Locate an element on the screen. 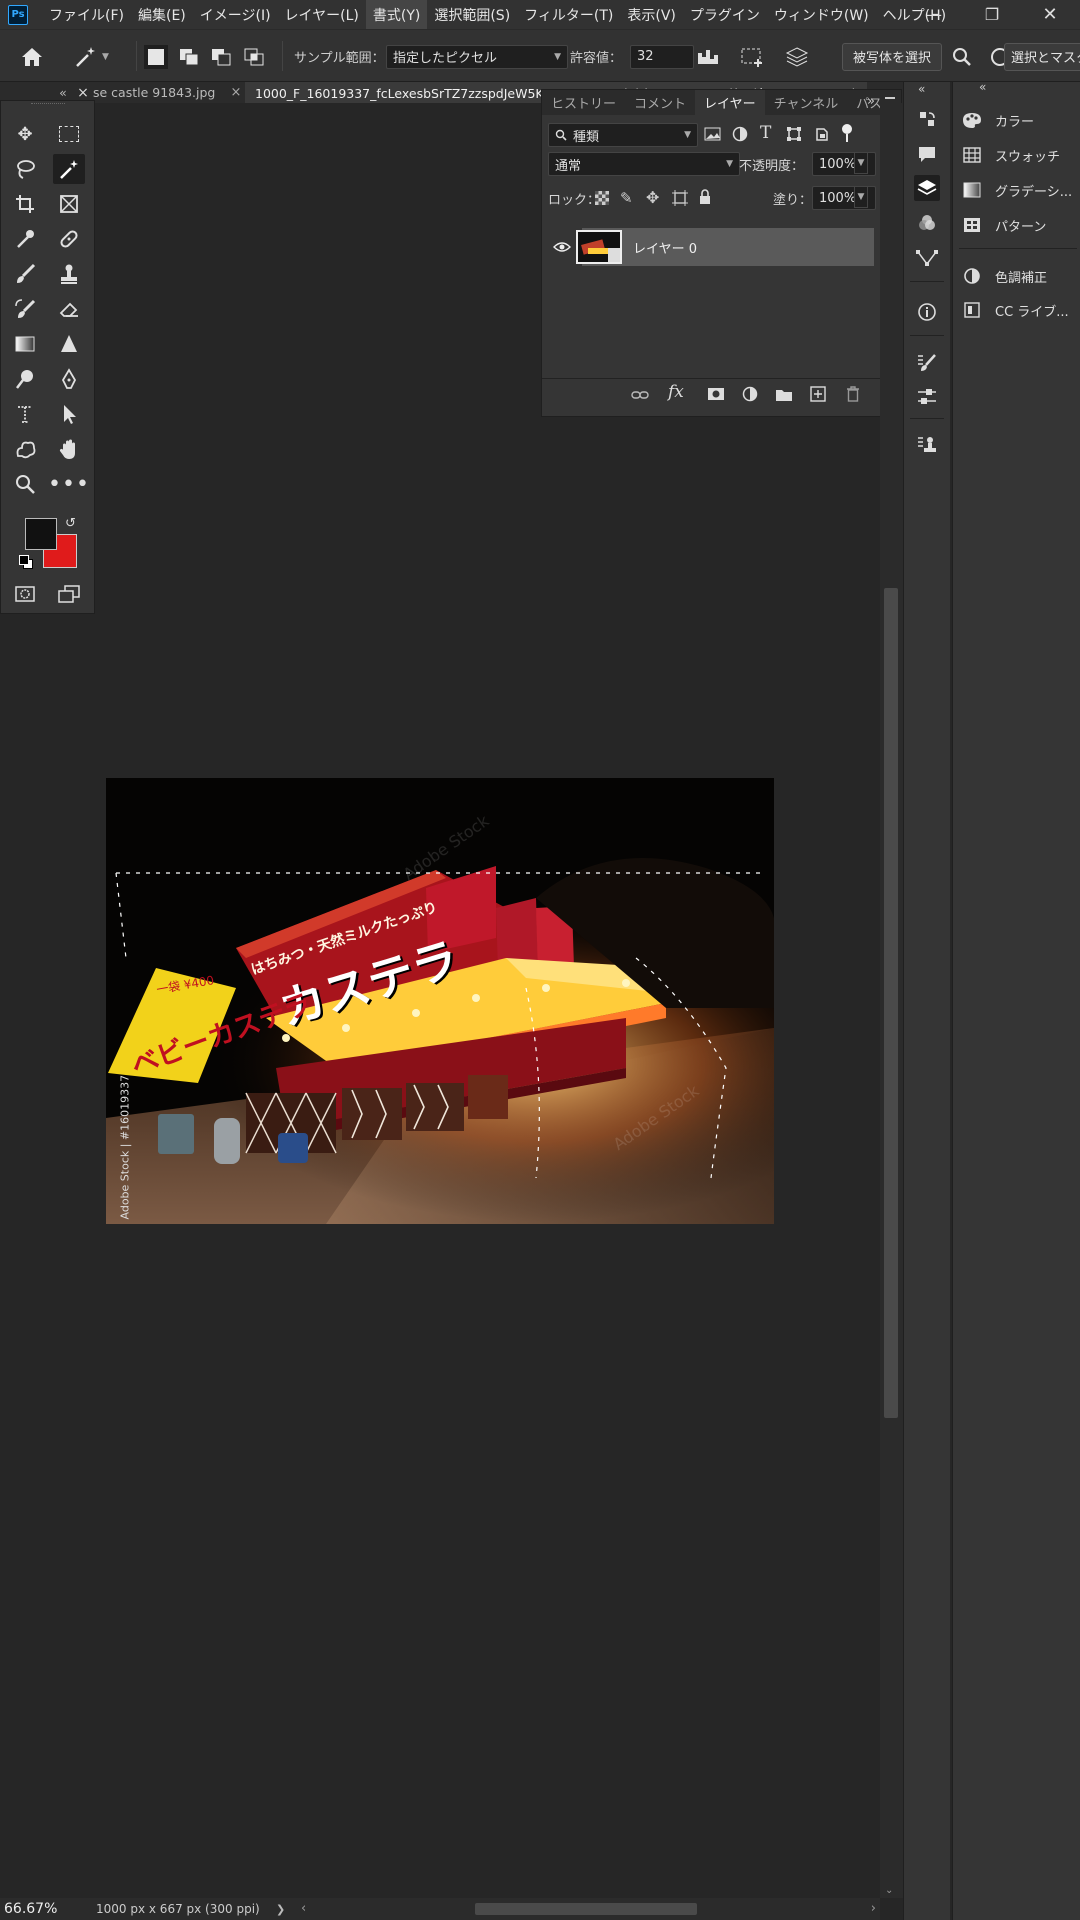 The height and width of the screenshot is (1920, 1080). paths-icon is located at coordinates (927, 258).